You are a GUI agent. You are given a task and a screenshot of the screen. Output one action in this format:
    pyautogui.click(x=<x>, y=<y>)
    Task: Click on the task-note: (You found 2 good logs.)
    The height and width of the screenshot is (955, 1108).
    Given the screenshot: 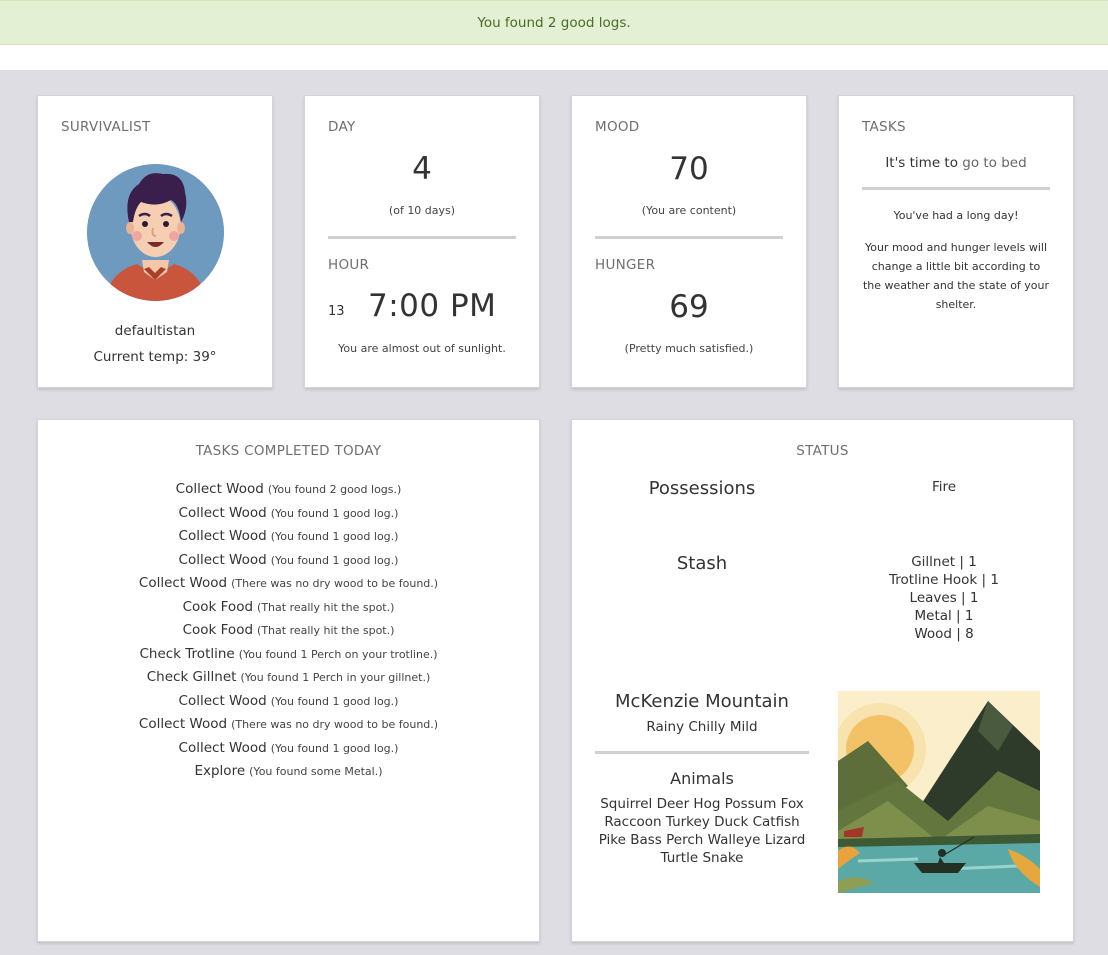 What is the action you would take?
    pyautogui.click(x=334, y=489)
    